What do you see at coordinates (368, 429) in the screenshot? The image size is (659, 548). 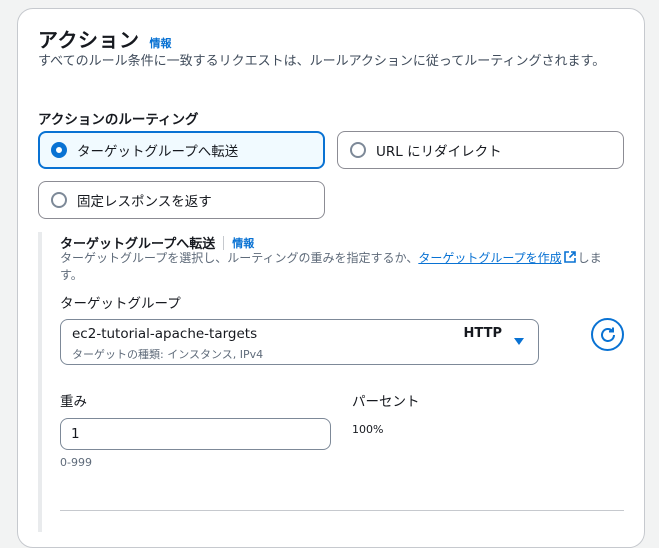 I see `percent-value: 100%` at bounding box center [368, 429].